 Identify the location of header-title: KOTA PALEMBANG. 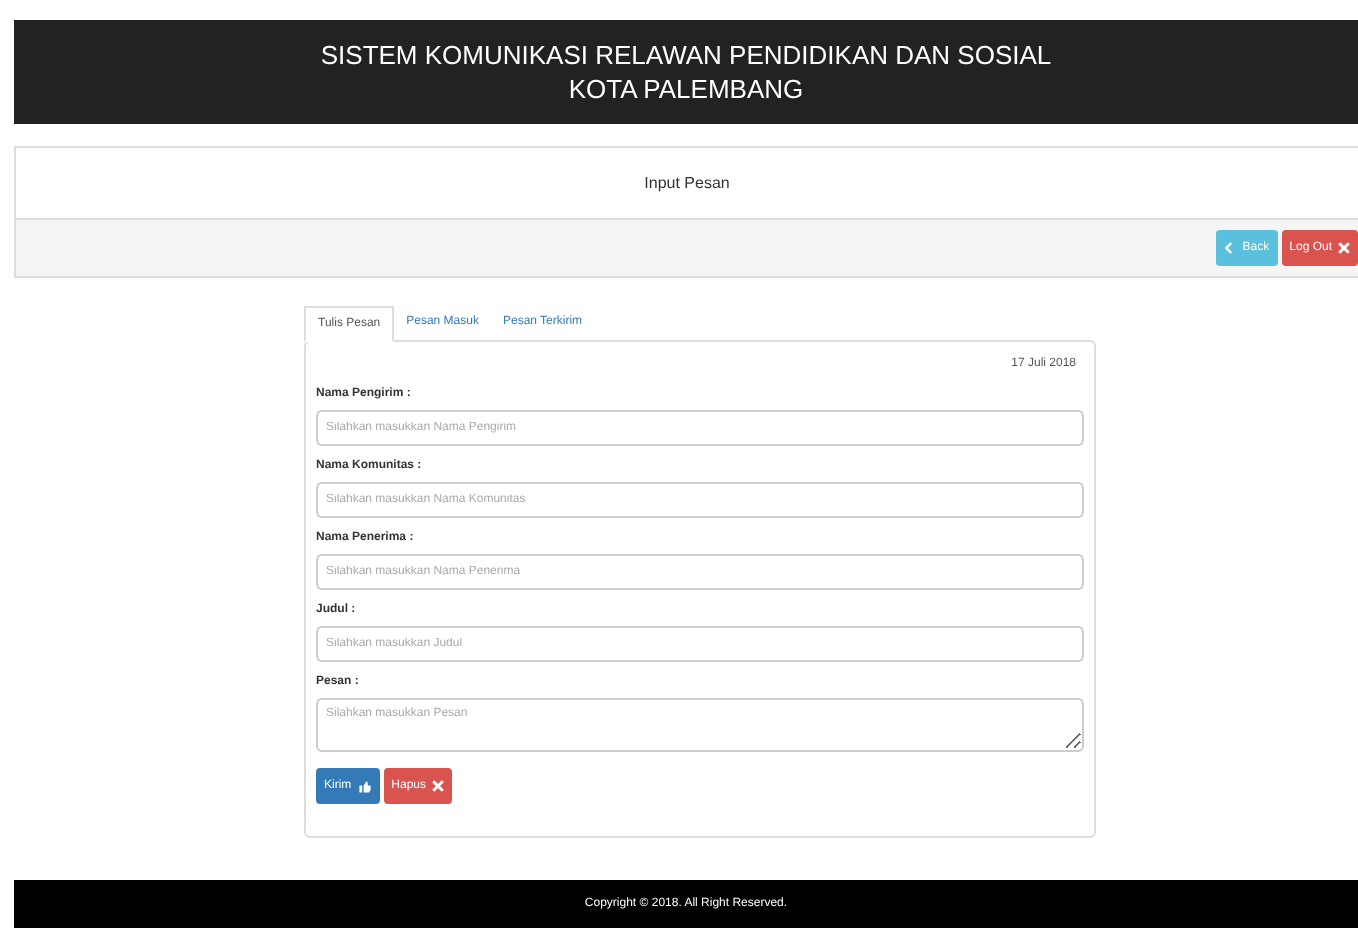
(686, 89).